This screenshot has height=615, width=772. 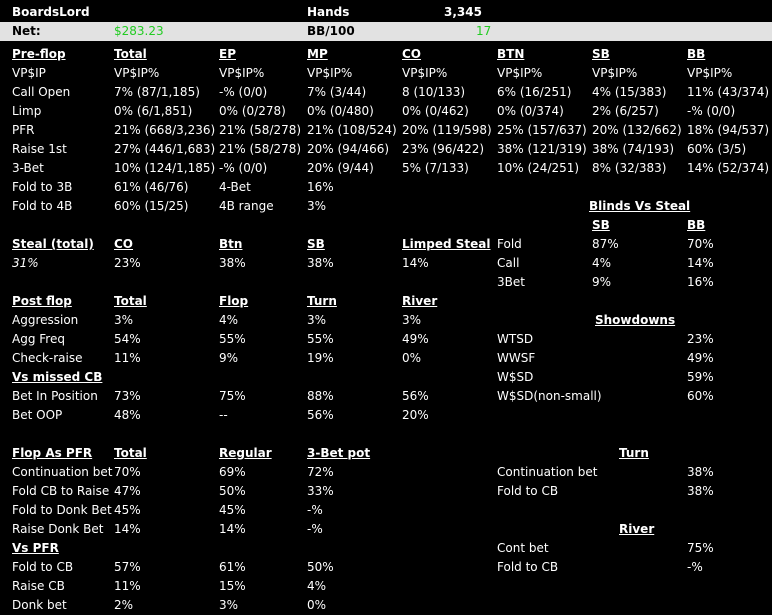 What do you see at coordinates (317, 54) in the screenshot?
I see `preflop-col-header: MP` at bounding box center [317, 54].